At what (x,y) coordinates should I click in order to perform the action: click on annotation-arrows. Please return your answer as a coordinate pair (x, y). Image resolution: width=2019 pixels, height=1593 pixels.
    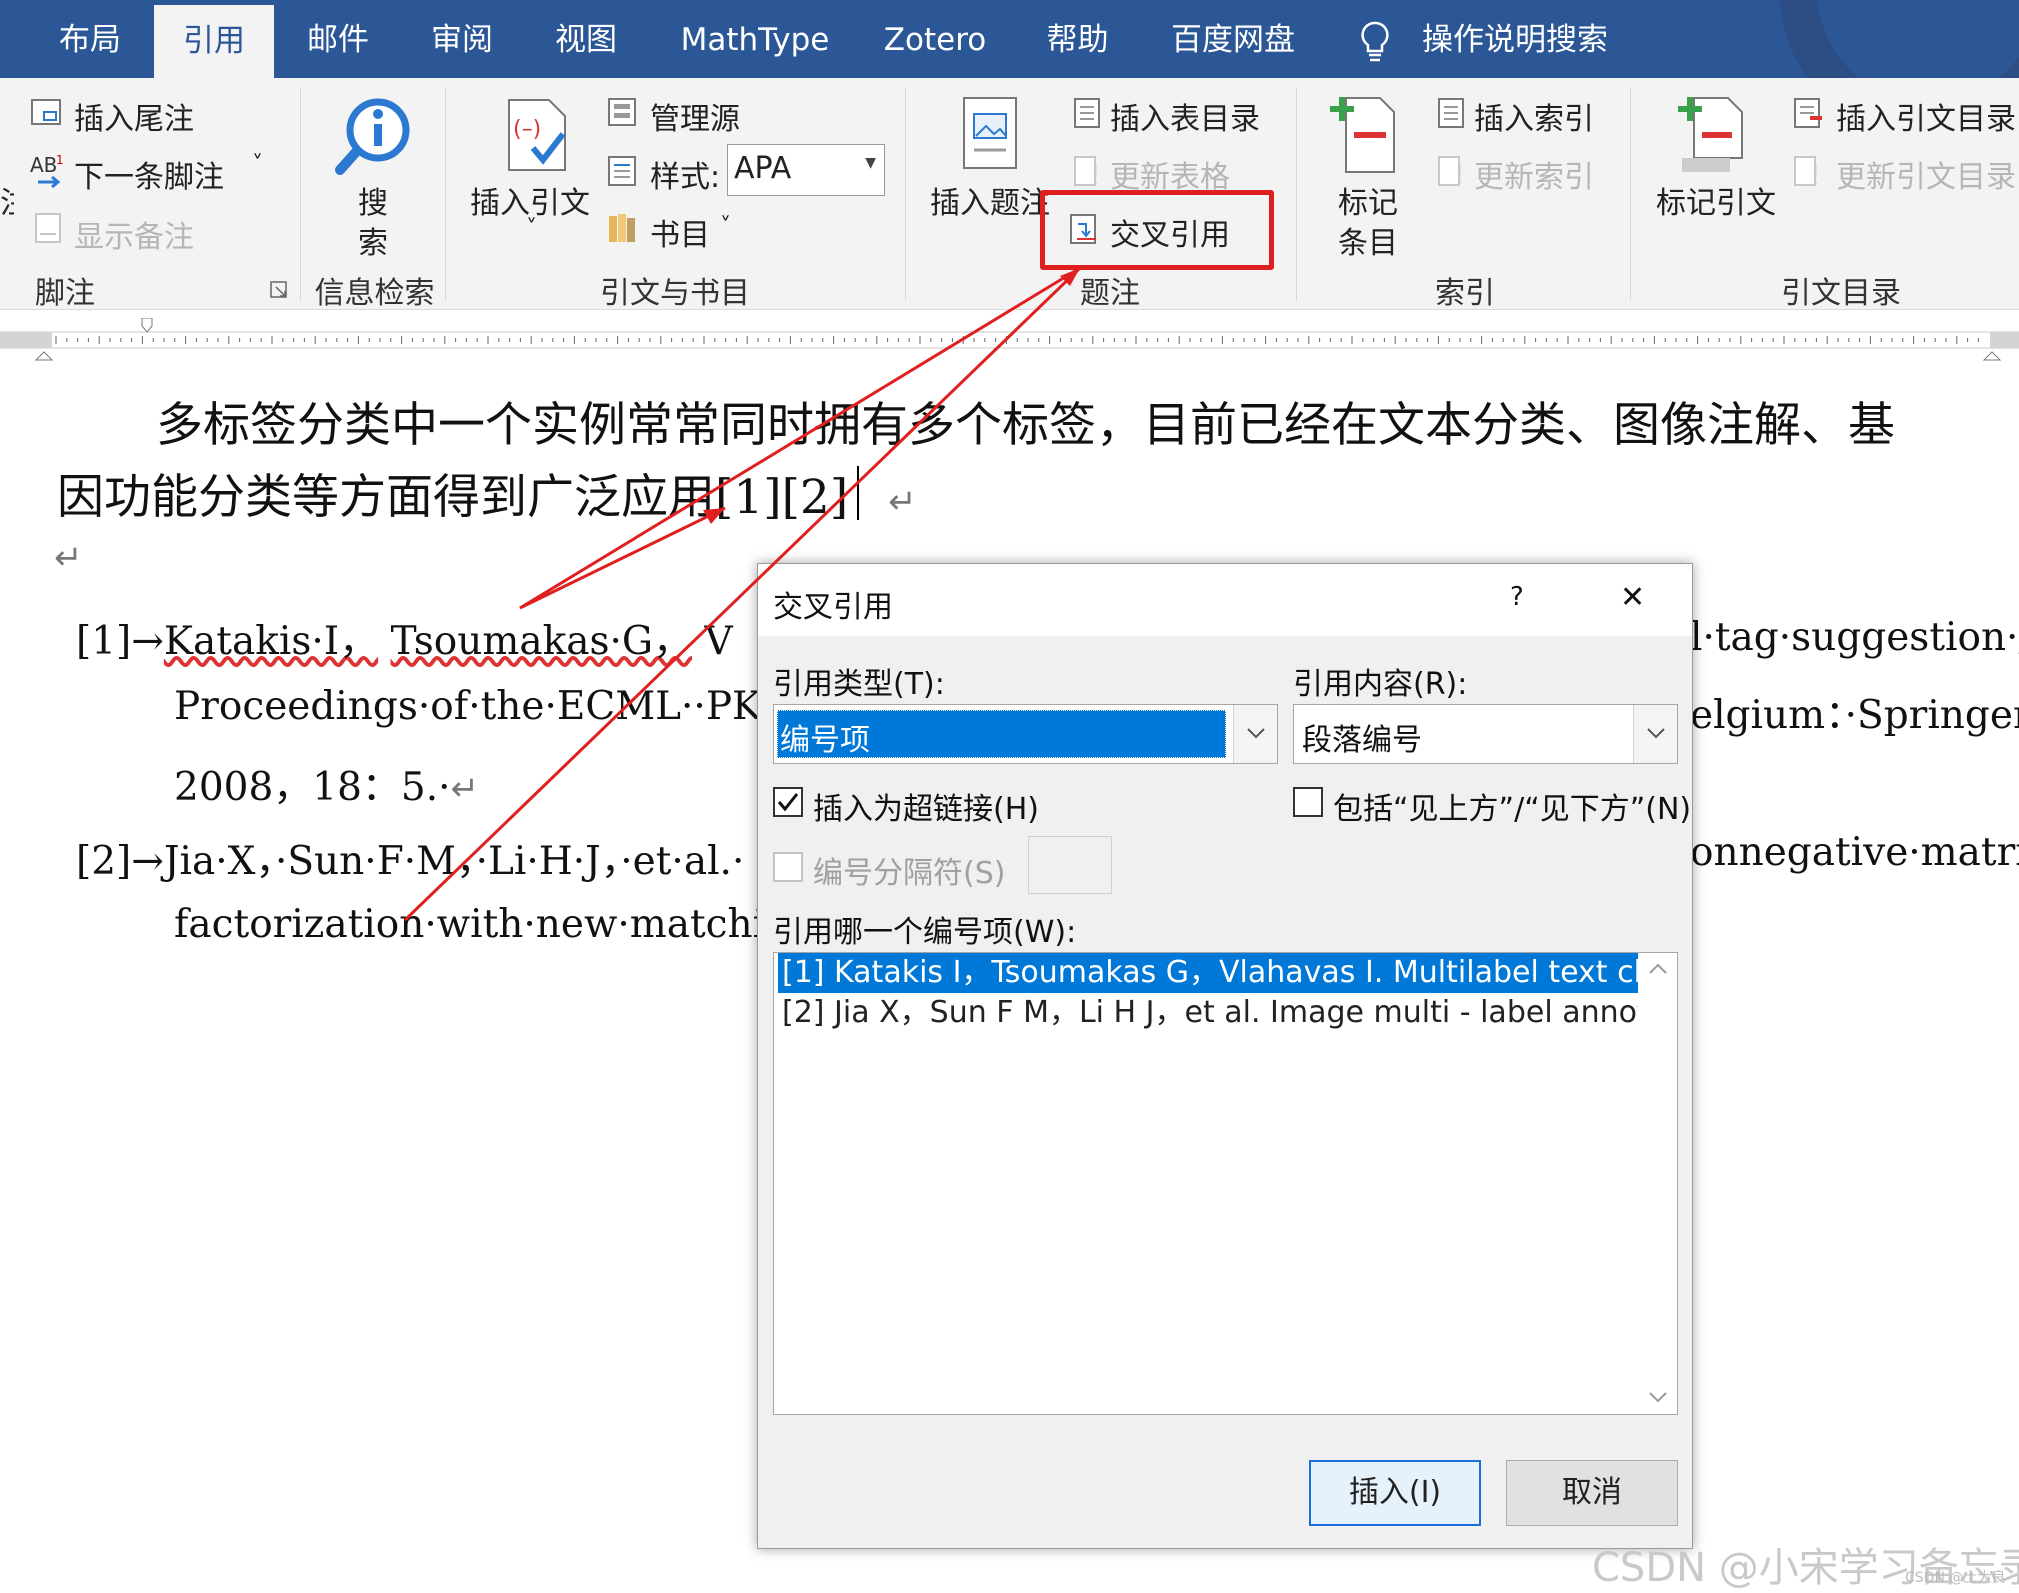
    Looking at the image, I should click on (742, 594).